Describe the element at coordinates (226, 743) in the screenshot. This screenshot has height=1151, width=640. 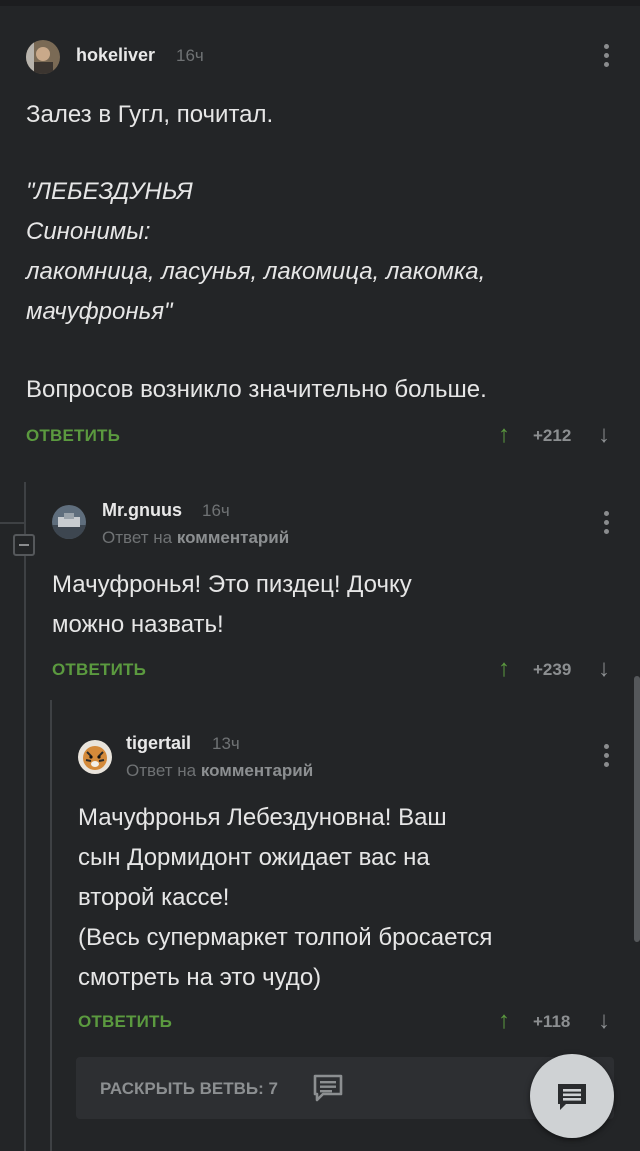
I see `timestamp: 13ч` at that location.